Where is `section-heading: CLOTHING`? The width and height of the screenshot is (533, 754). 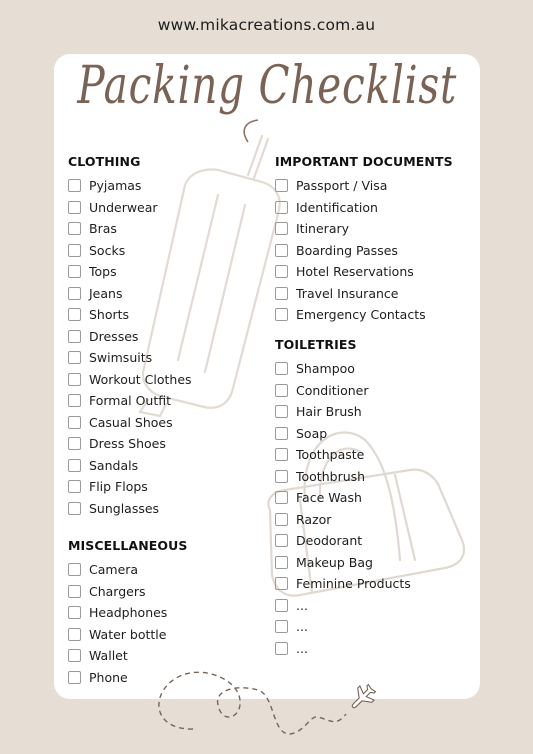 section-heading: CLOTHING is located at coordinates (104, 161).